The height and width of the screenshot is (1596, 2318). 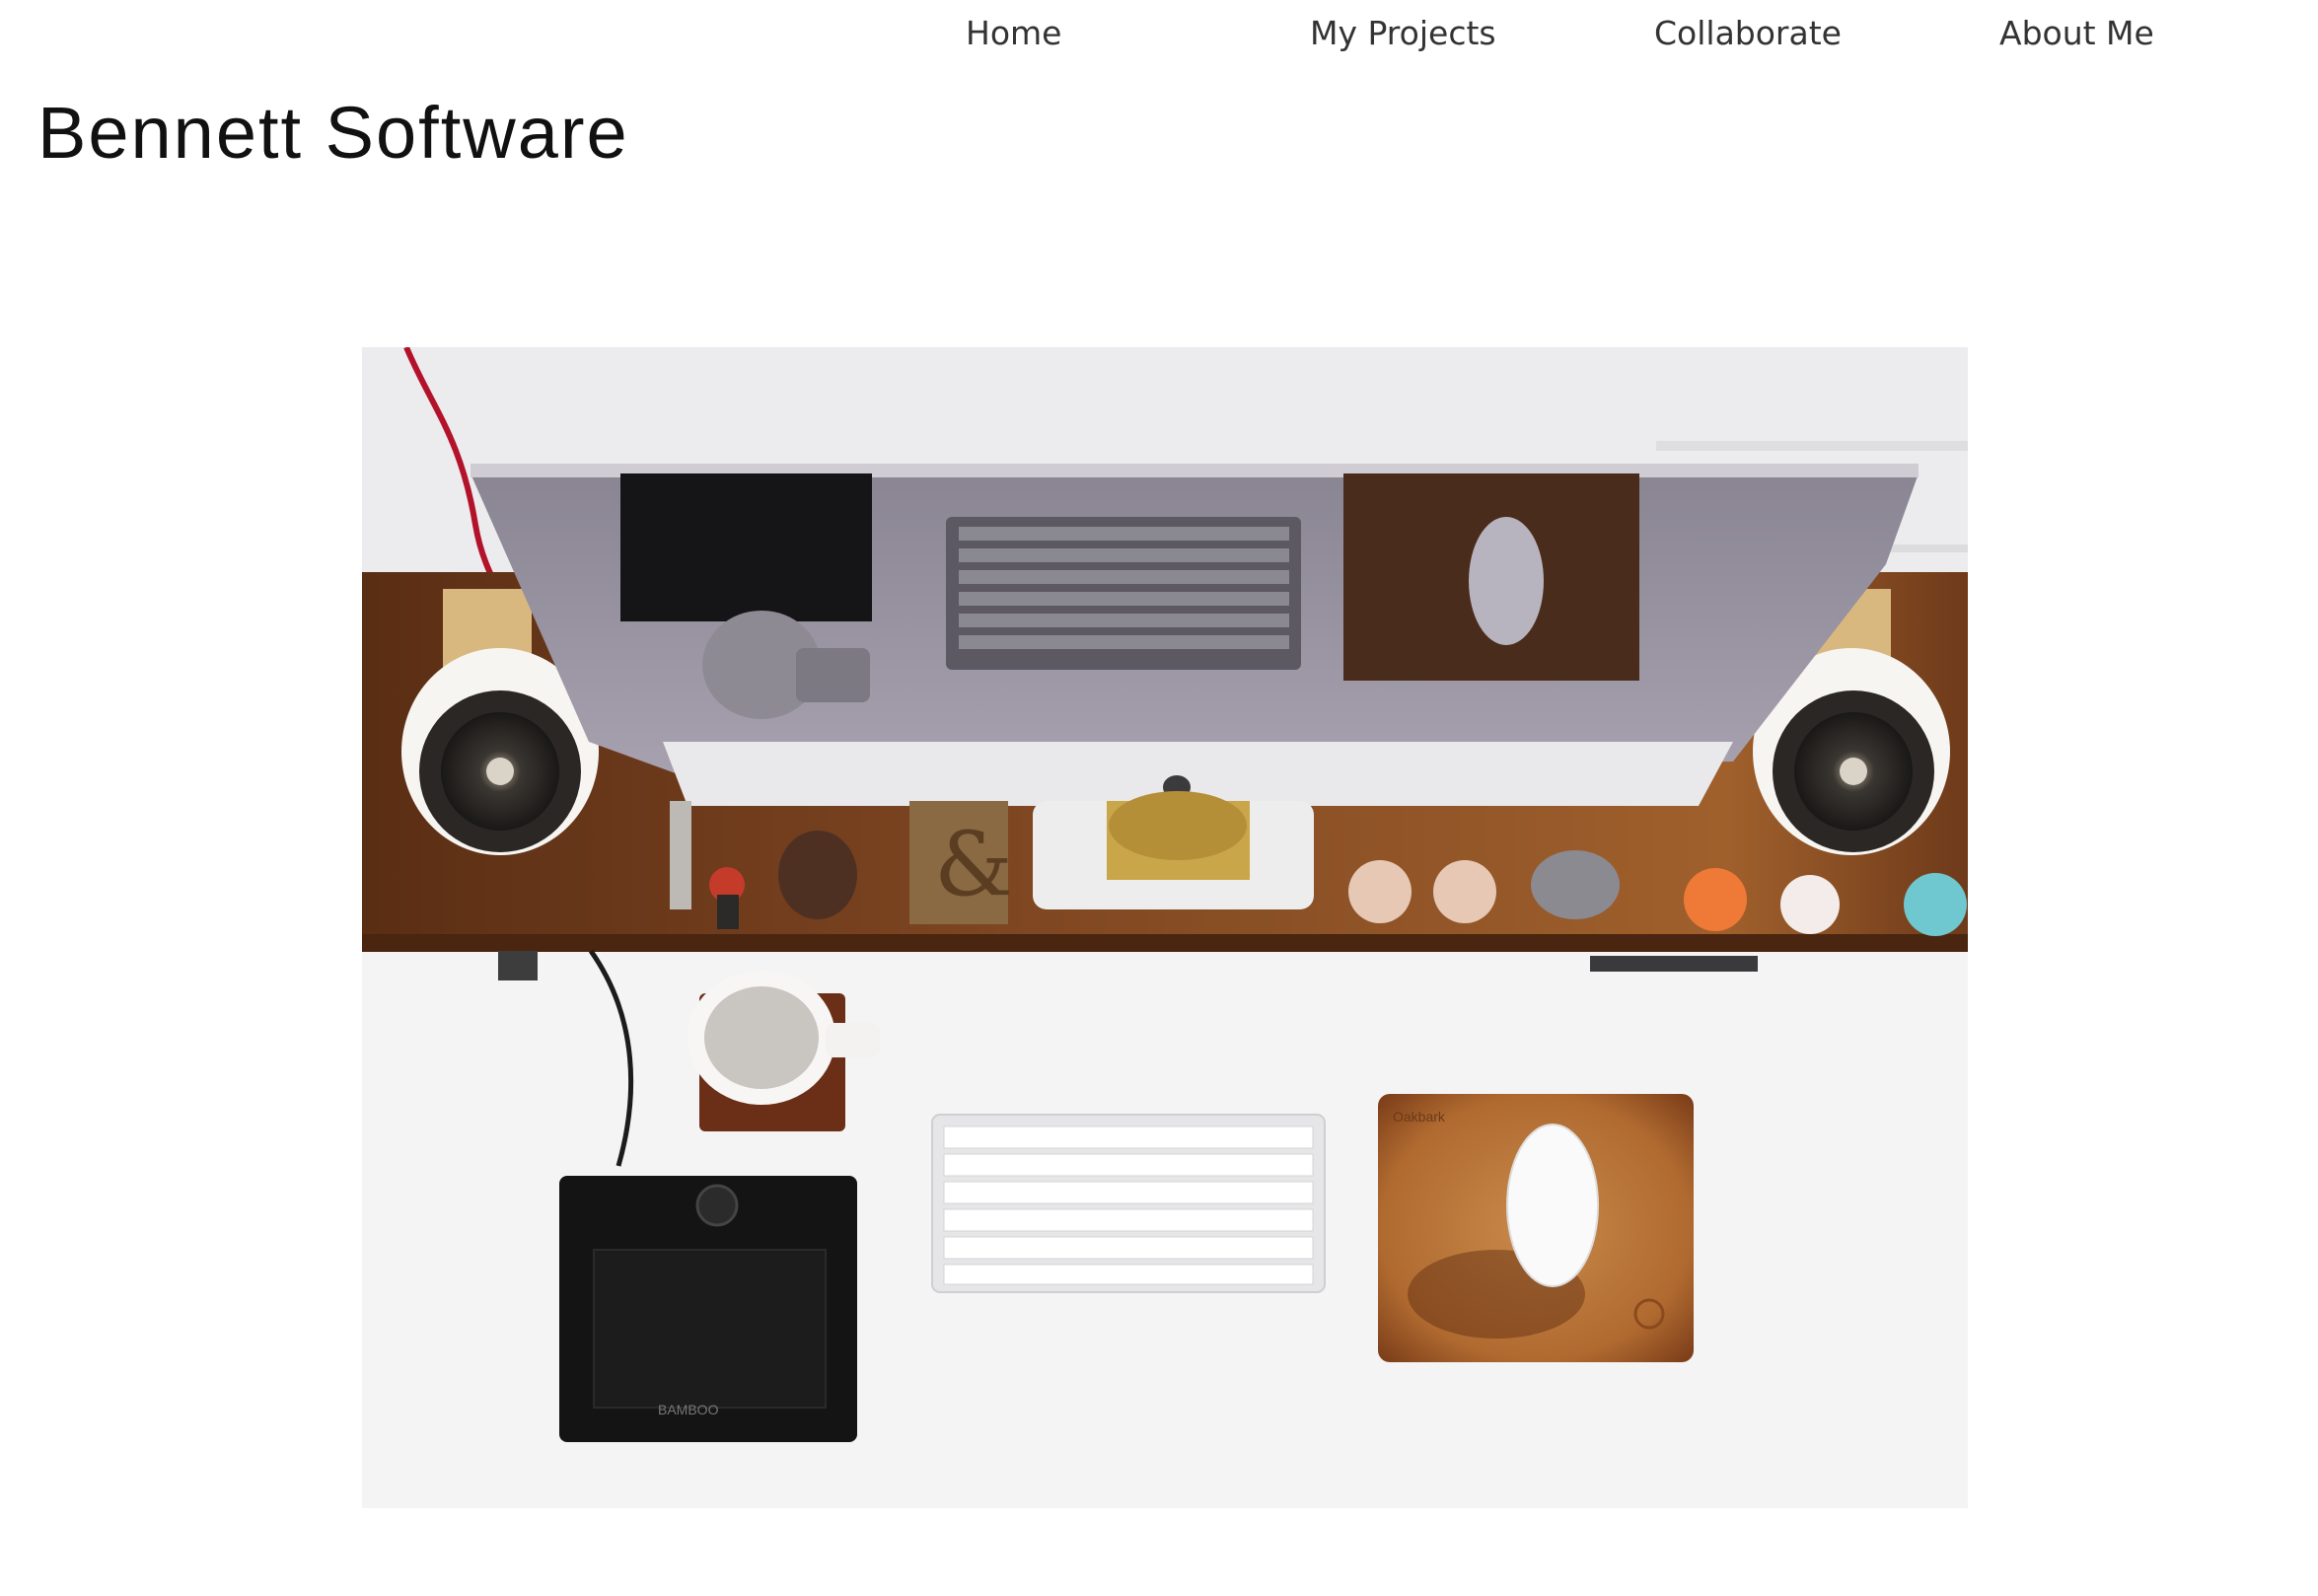 I want to click on nav-about-me-link: About Me, so click(x=2076, y=33).